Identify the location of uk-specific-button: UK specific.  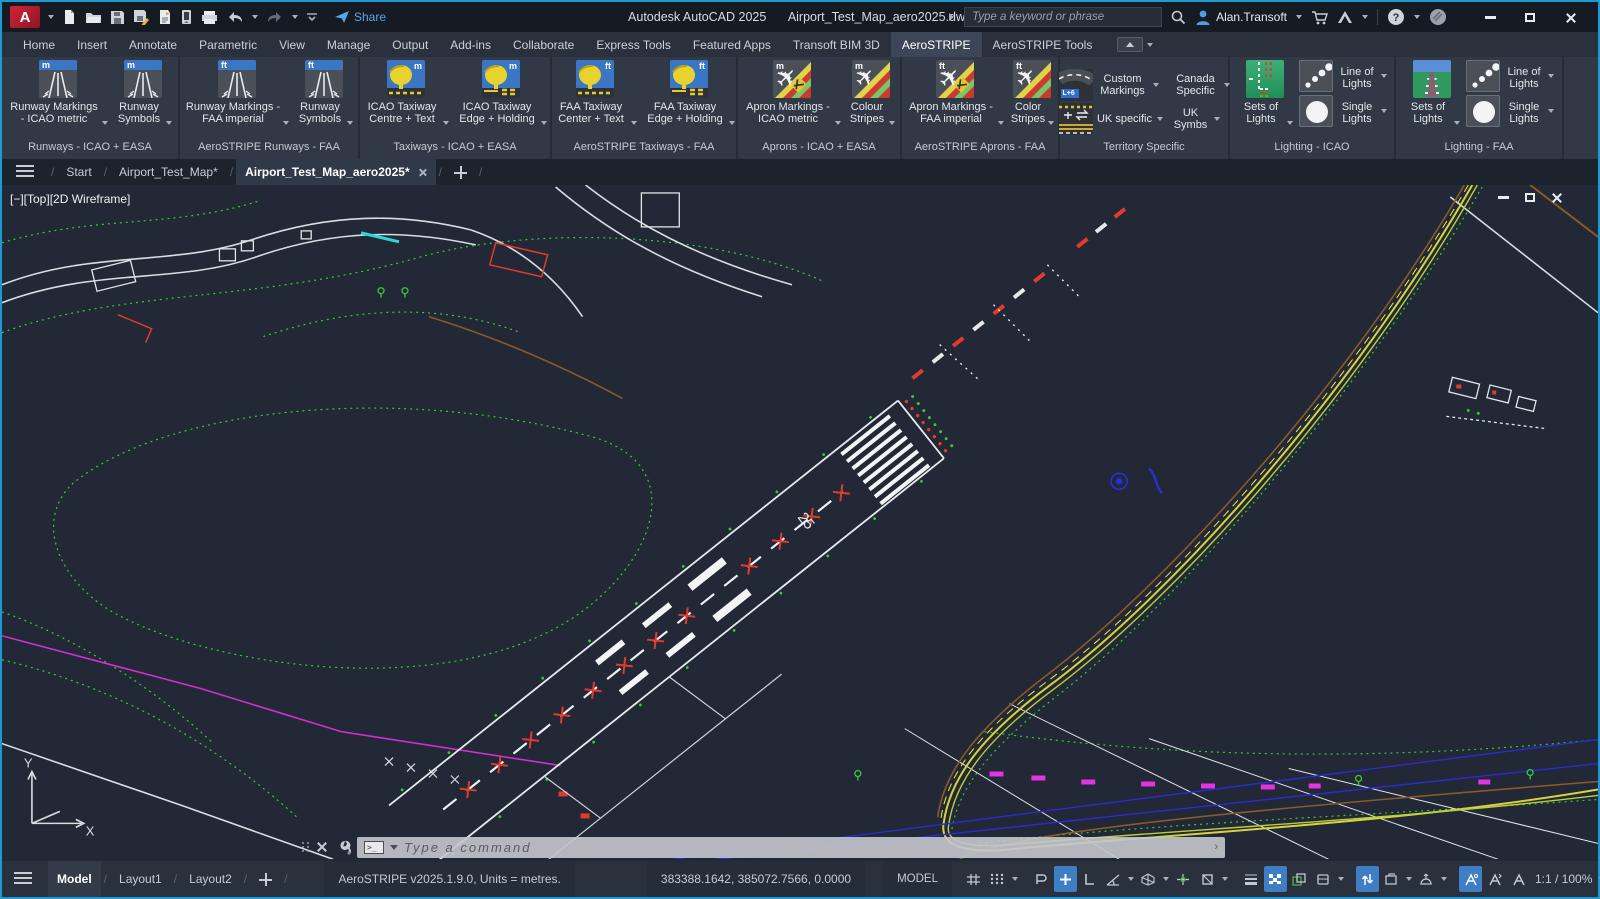
(1110, 118).